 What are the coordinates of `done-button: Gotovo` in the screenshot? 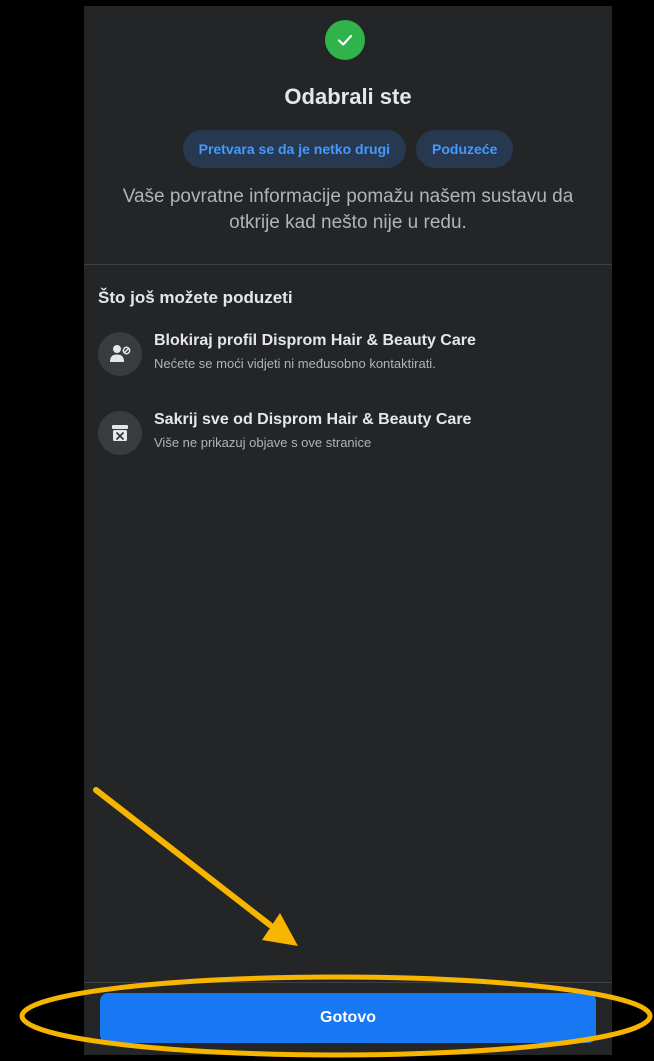 It's located at (348, 1018).